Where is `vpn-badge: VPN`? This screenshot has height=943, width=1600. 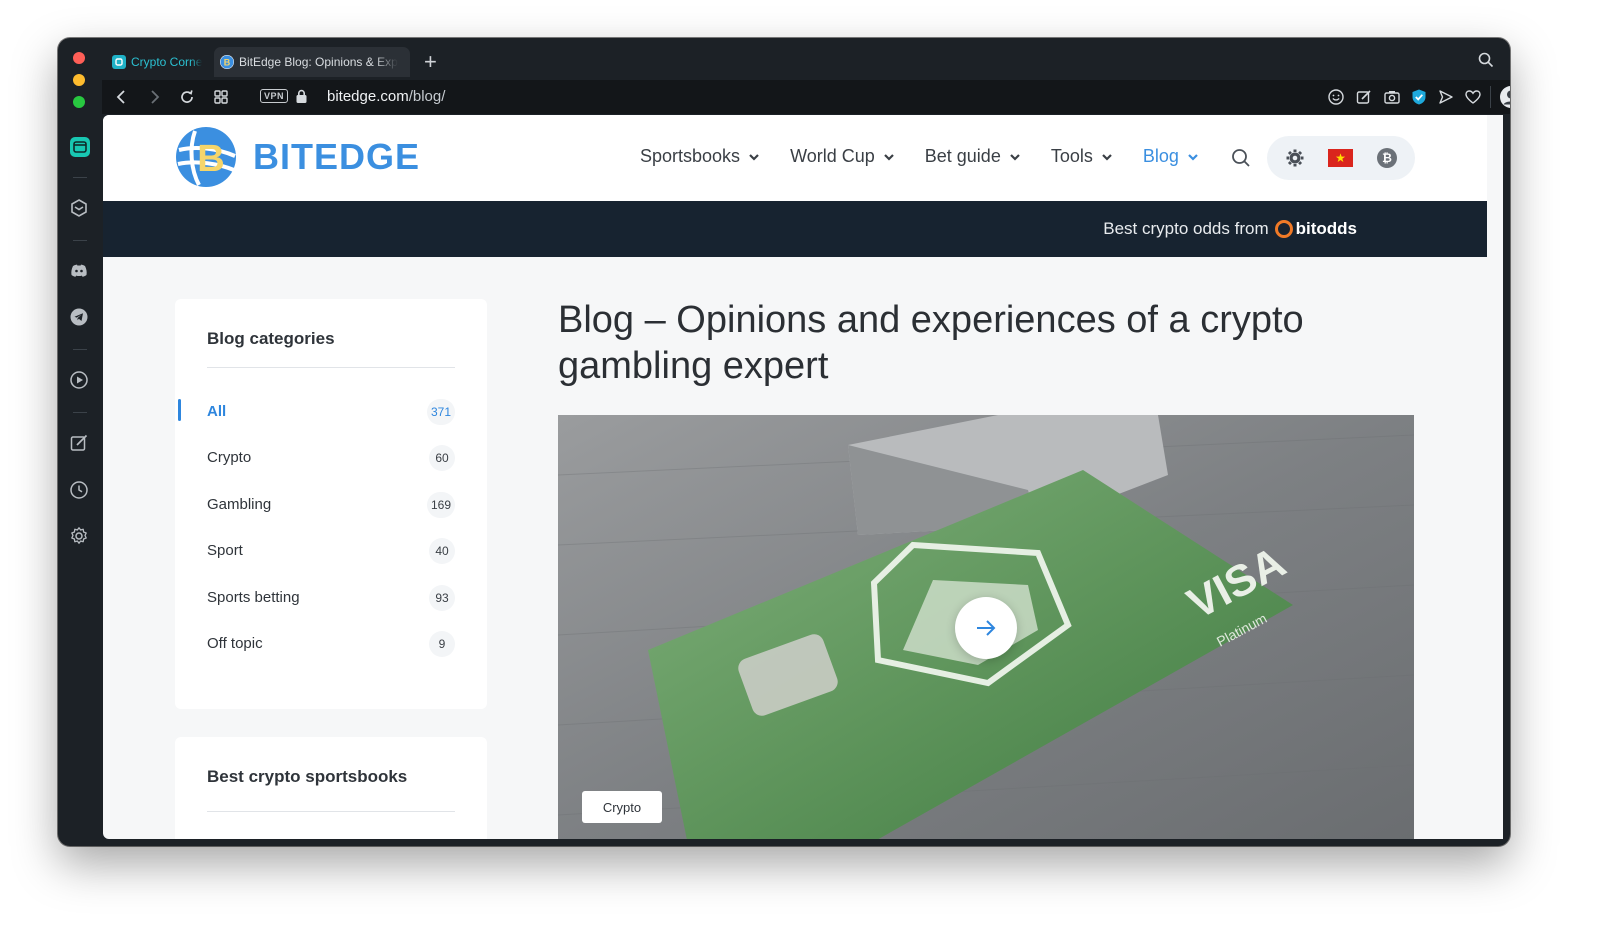
vpn-badge: VPN is located at coordinates (274, 96).